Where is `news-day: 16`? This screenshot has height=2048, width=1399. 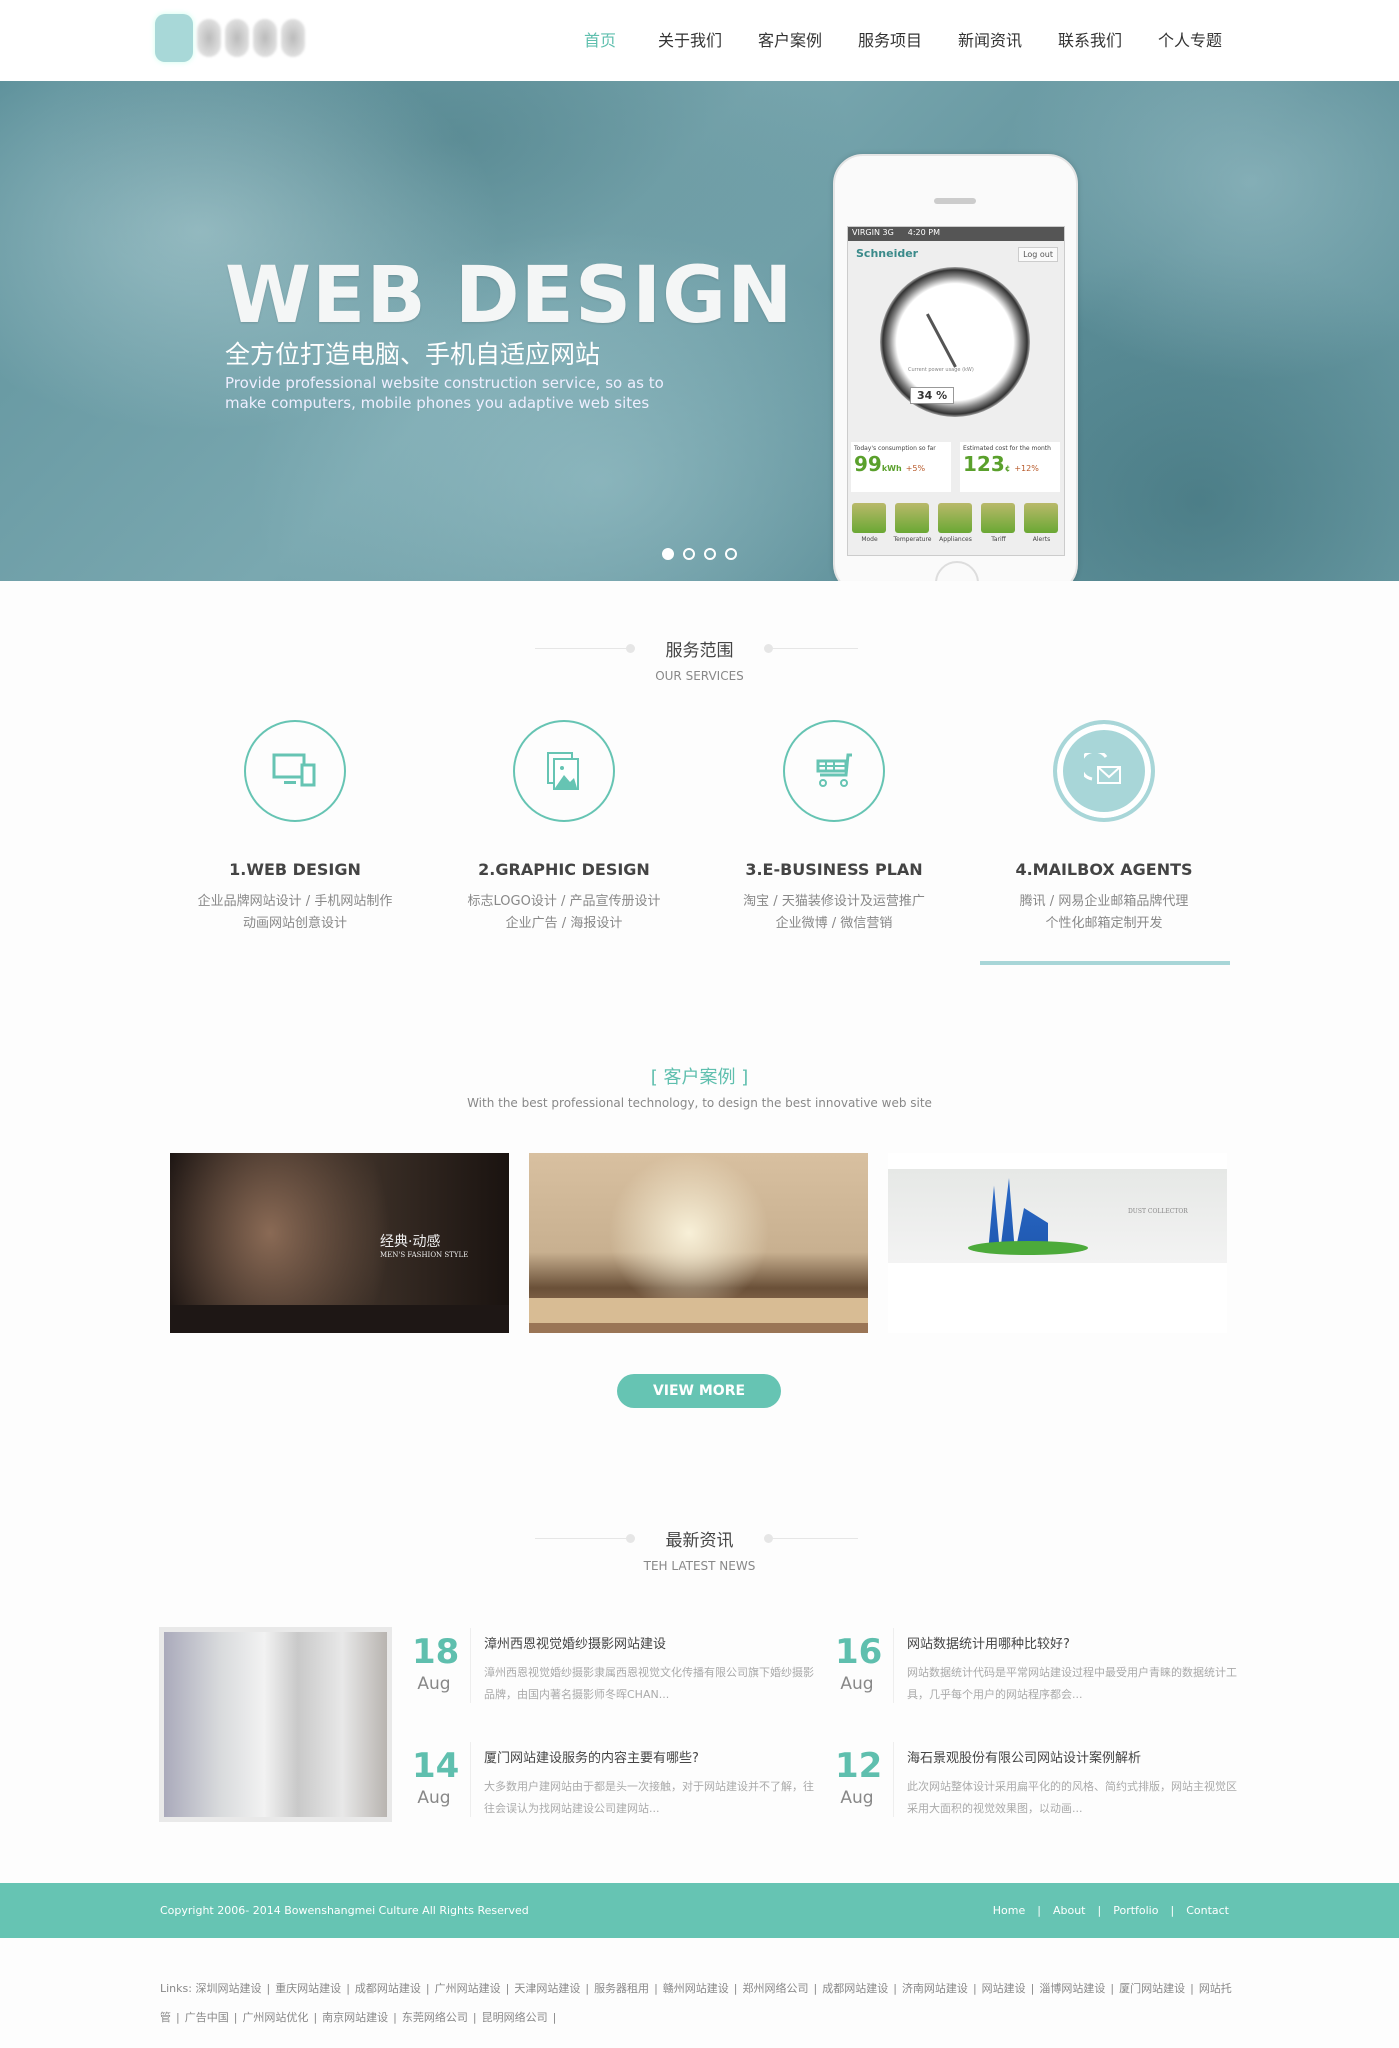 news-day: 16 is located at coordinates (859, 1652).